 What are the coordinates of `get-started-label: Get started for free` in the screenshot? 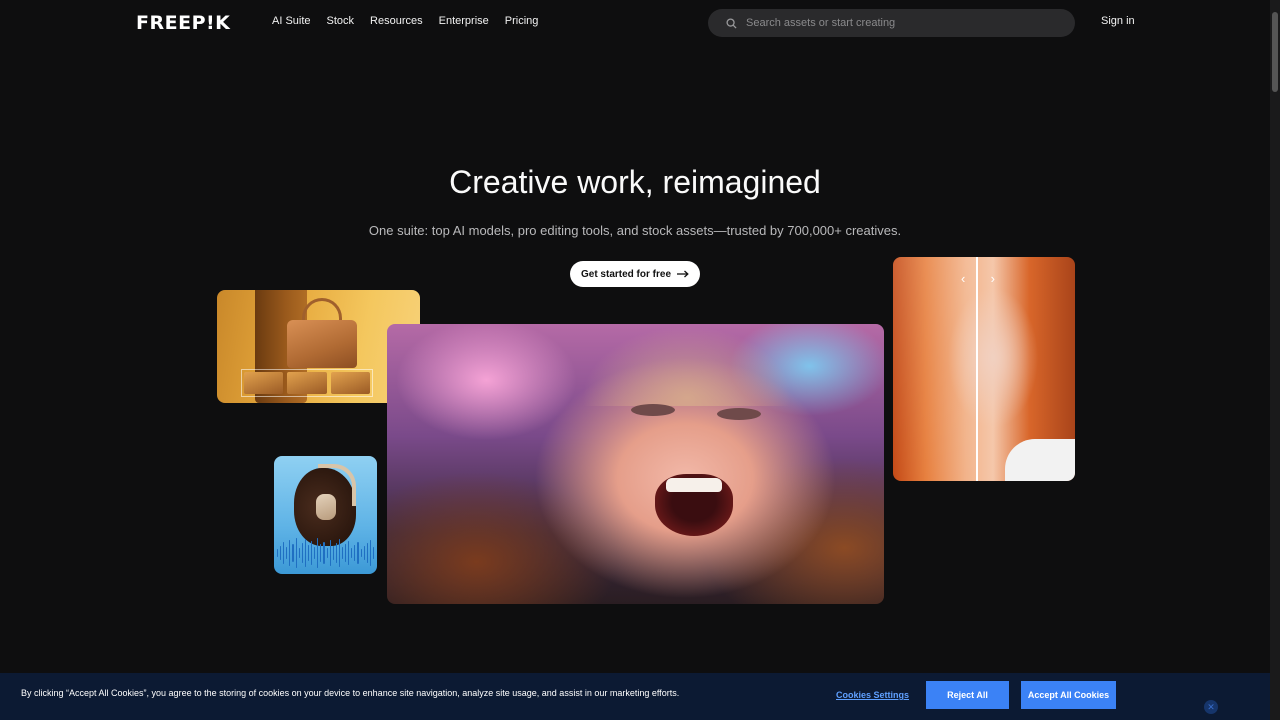 It's located at (626, 274).